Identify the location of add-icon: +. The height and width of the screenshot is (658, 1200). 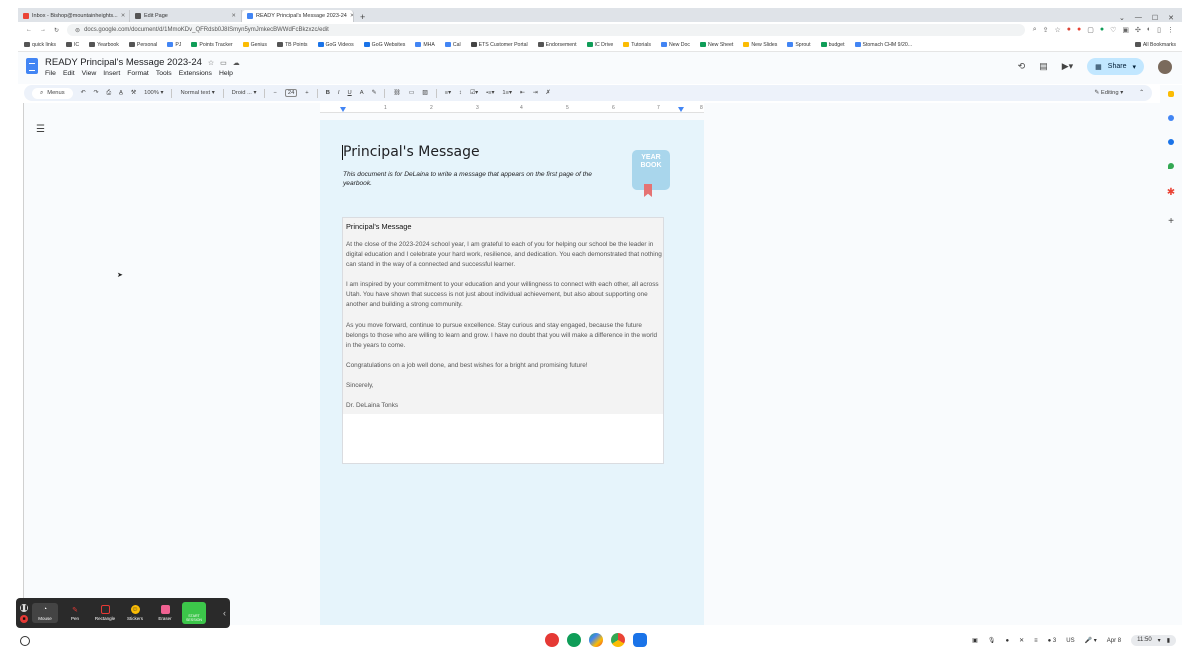
(1171, 221).